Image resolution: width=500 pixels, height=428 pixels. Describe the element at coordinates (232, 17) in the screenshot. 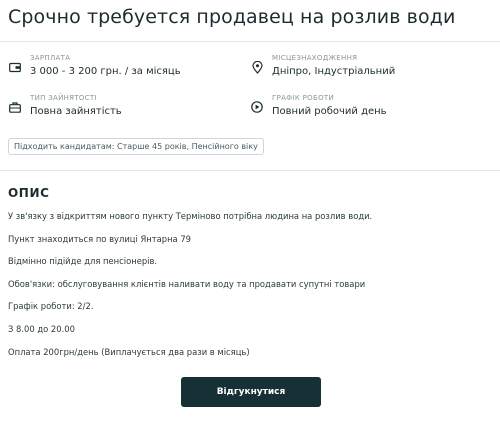

I see `vacancy-title: Срочно требуется продавец на розлив води` at that location.